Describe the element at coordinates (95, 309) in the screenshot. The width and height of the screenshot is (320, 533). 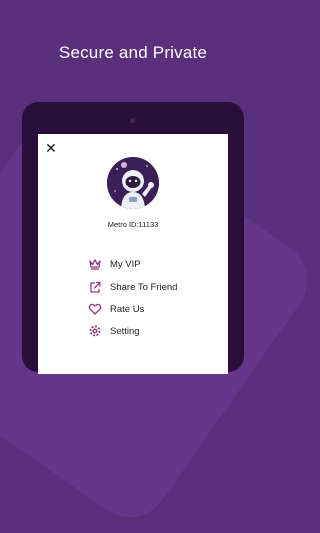
I see `heart-icon` at that location.